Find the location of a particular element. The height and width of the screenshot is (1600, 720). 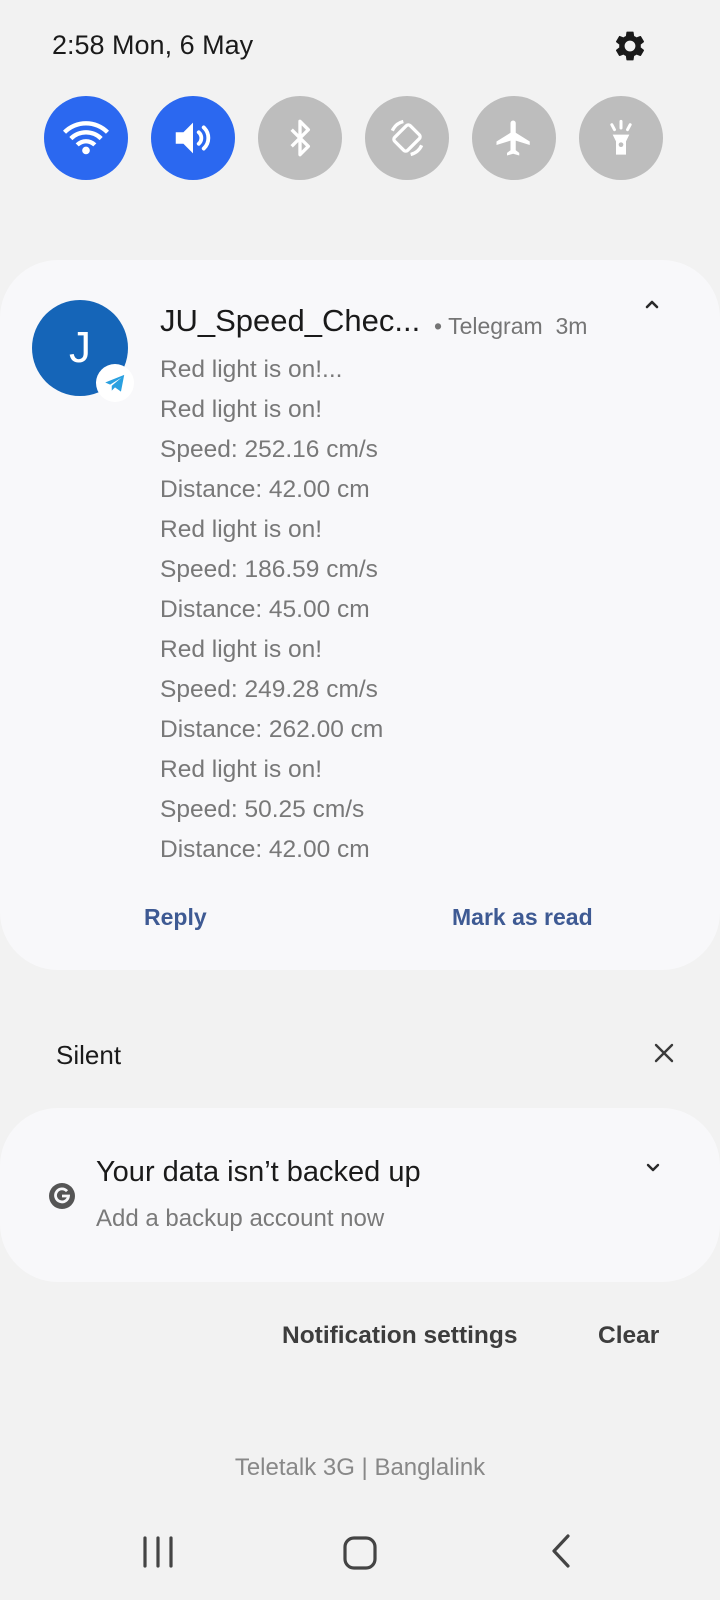

telegram-badge is located at coordinates (115, 383).